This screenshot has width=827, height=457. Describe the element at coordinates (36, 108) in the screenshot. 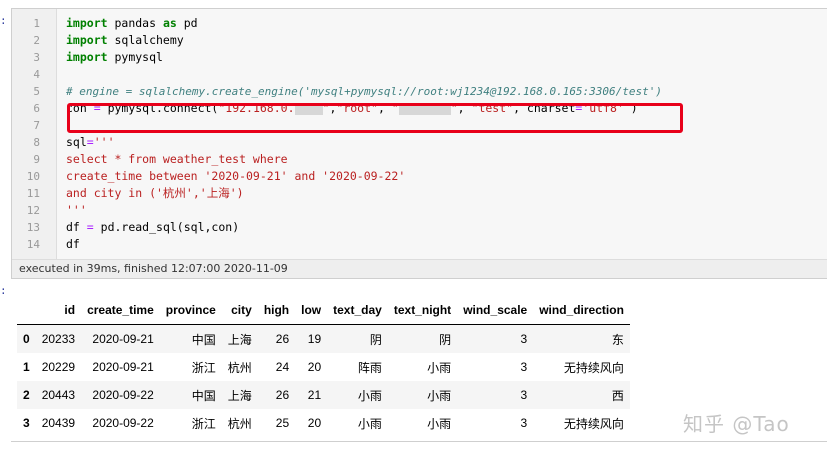

I see `line-number: 6` at that location.